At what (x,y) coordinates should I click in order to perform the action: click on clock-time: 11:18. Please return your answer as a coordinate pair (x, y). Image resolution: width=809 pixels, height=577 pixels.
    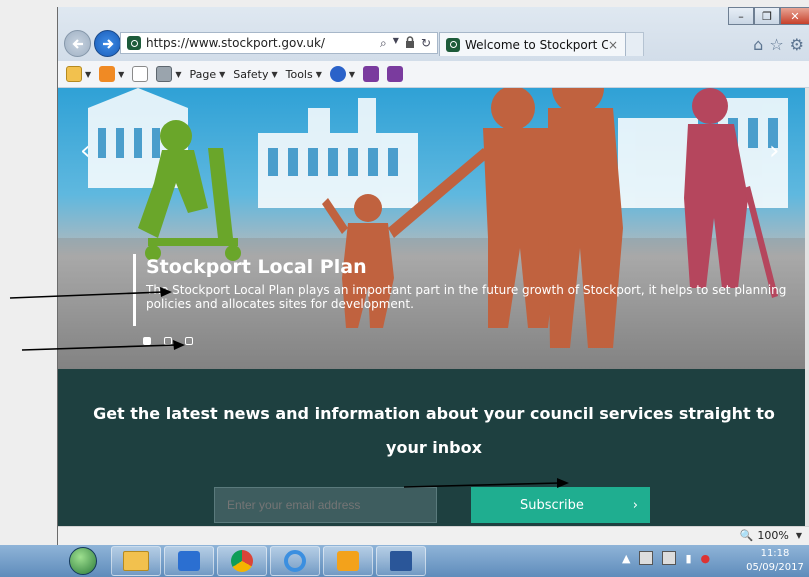
    Looking at the image, I should click on (775, 553).